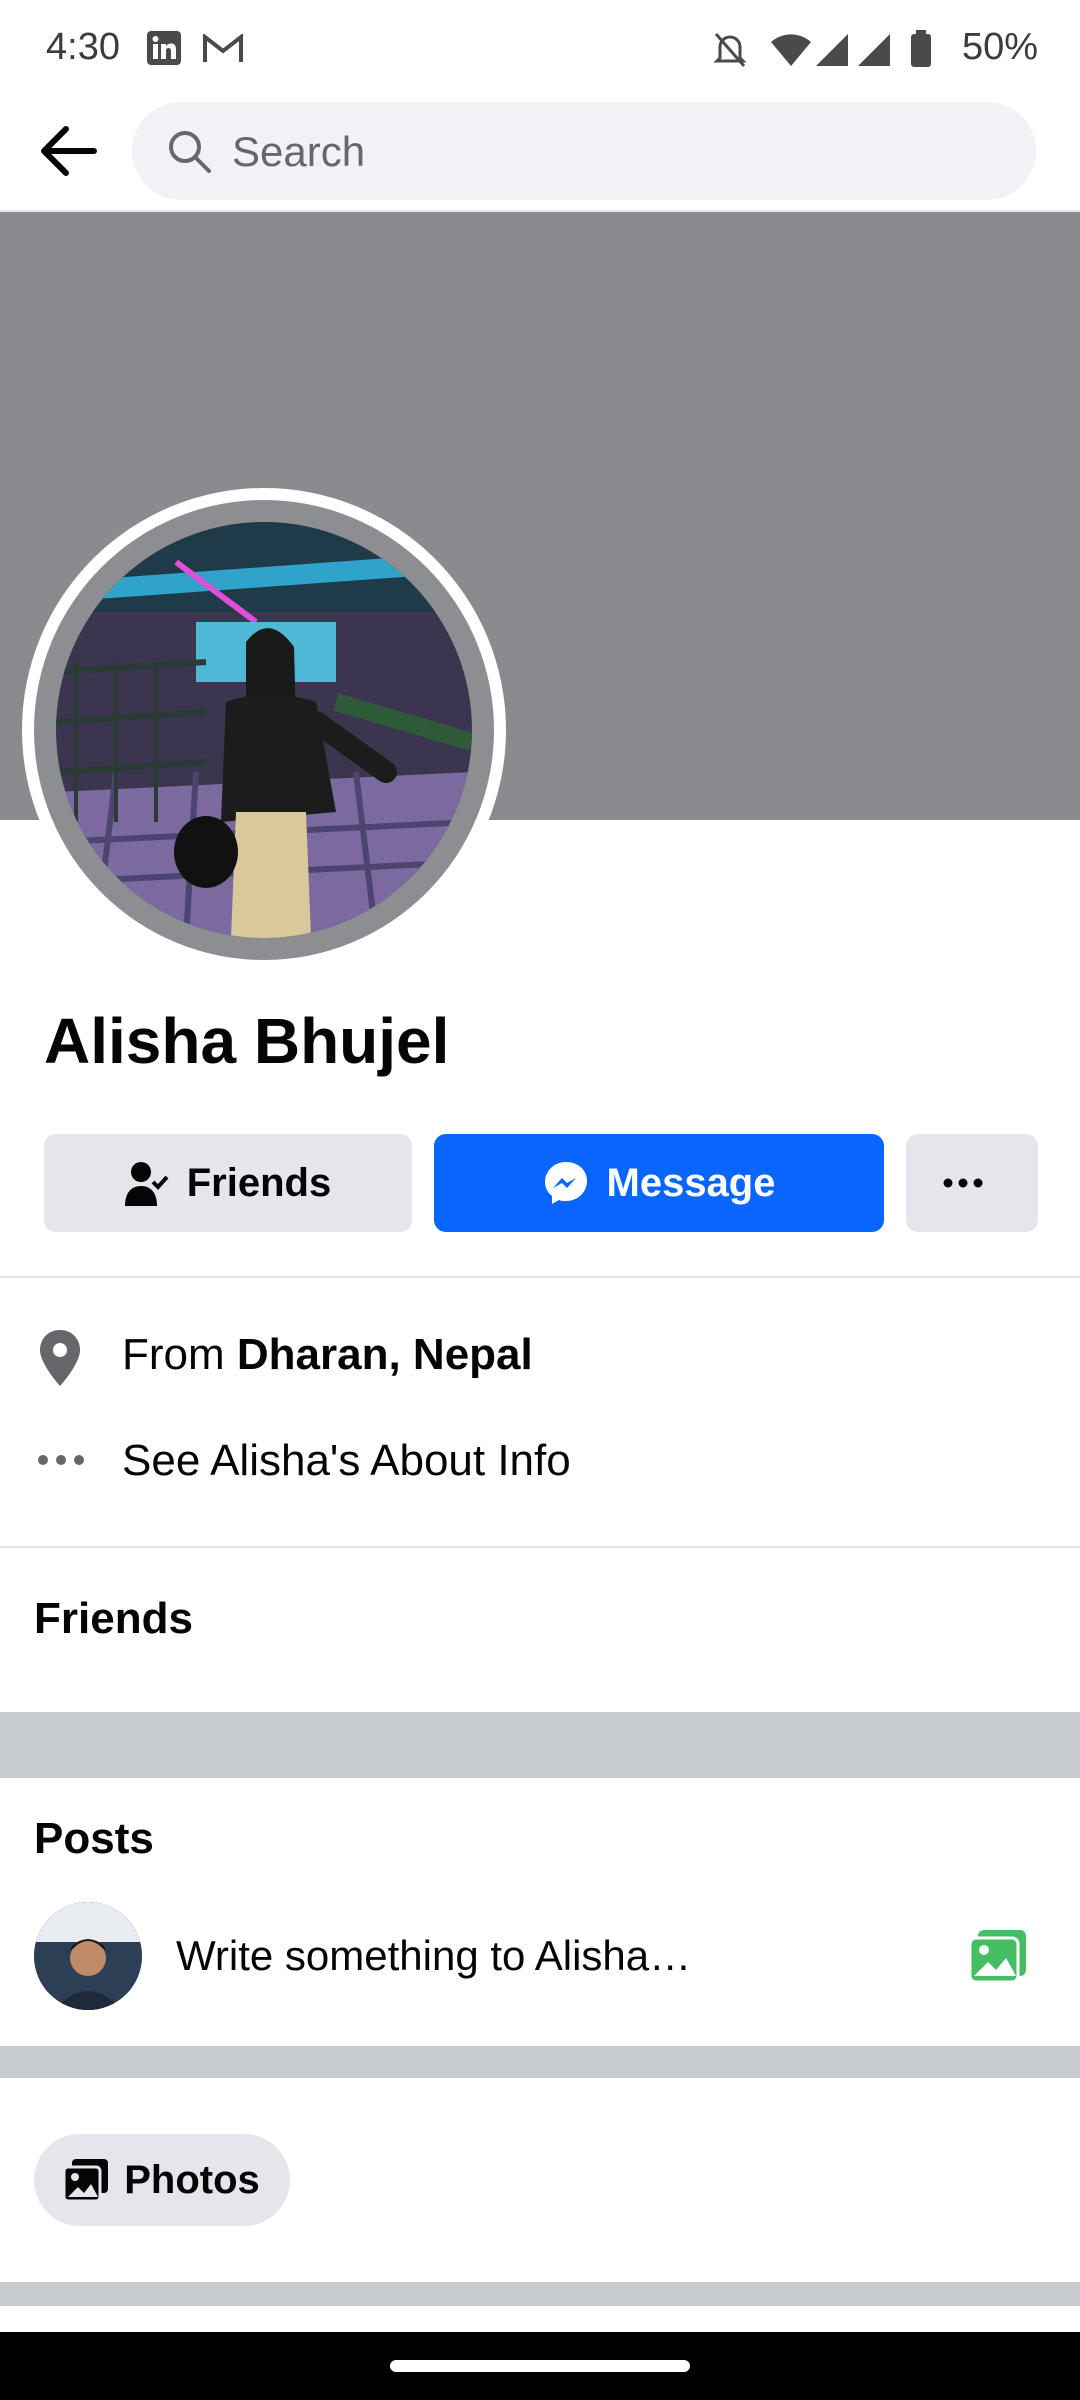 This screenshot has height=2400, width=1080. What do you see at coordinates (384, 1354) in the screenshot?
I see `from-place: Dharan, Nepal` at bounding box center [384, 1354].